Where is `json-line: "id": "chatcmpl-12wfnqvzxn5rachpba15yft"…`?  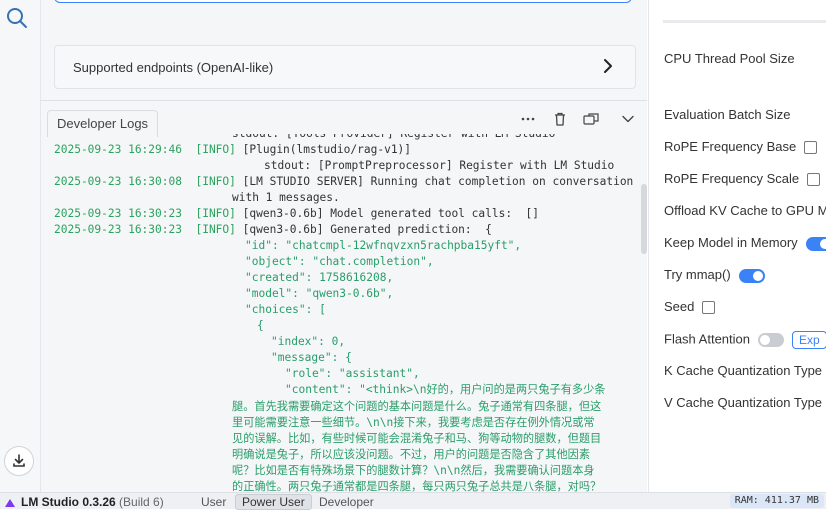
json-line: "id": "chatcmpl-12wfnqvzxn5rachpba15yft"… is located at coordinates (383, 245).